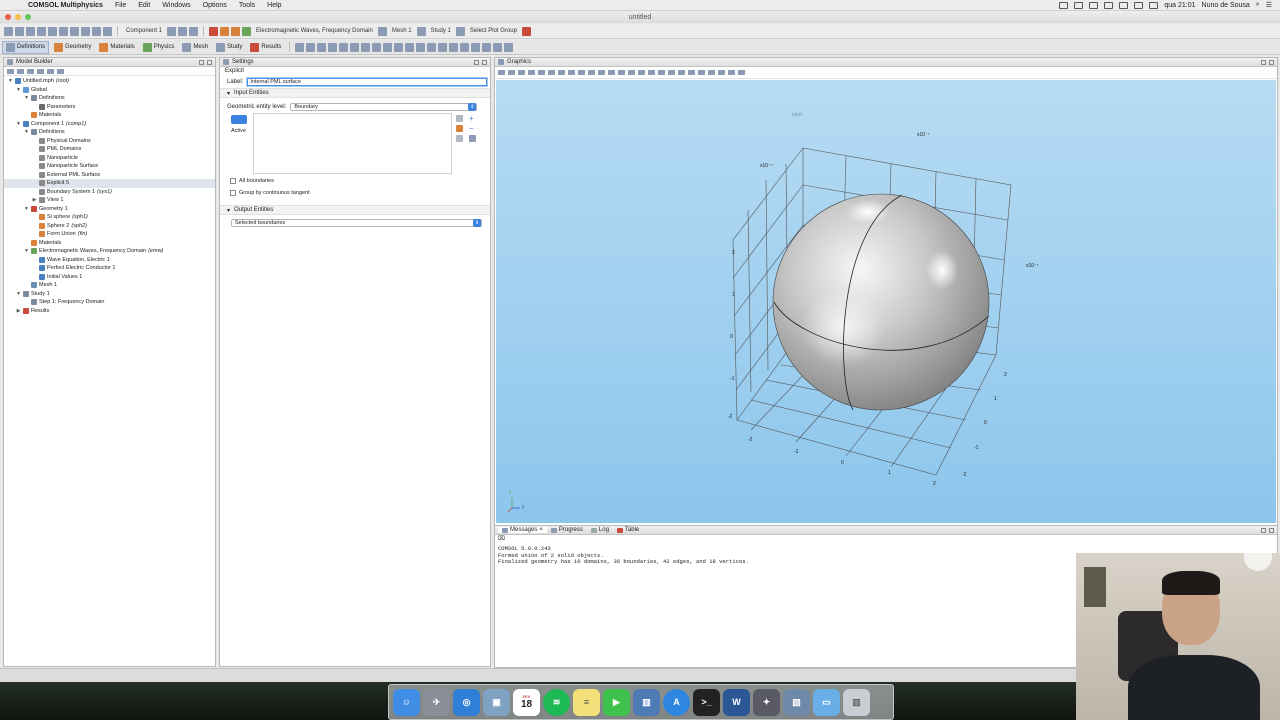 This screenshot has height=720, width=1280. Describe the element at coordinates (384, 107) in the screenshot. I see `geom-level-select: Boundary ⇕` at that location.